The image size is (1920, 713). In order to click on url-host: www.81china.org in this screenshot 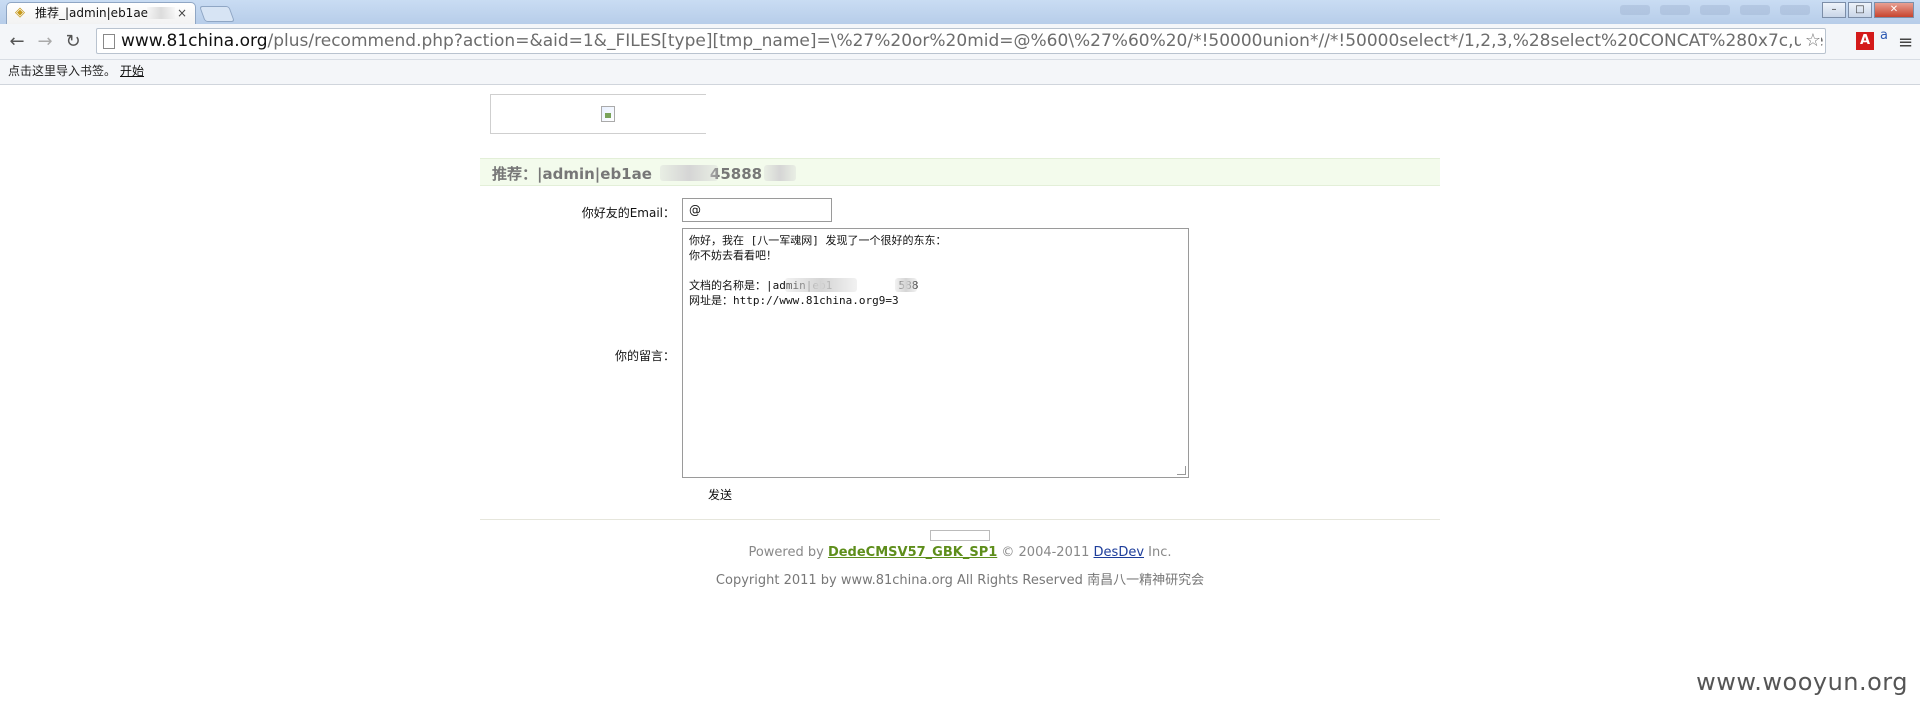, I will do `click(194, 41)`.